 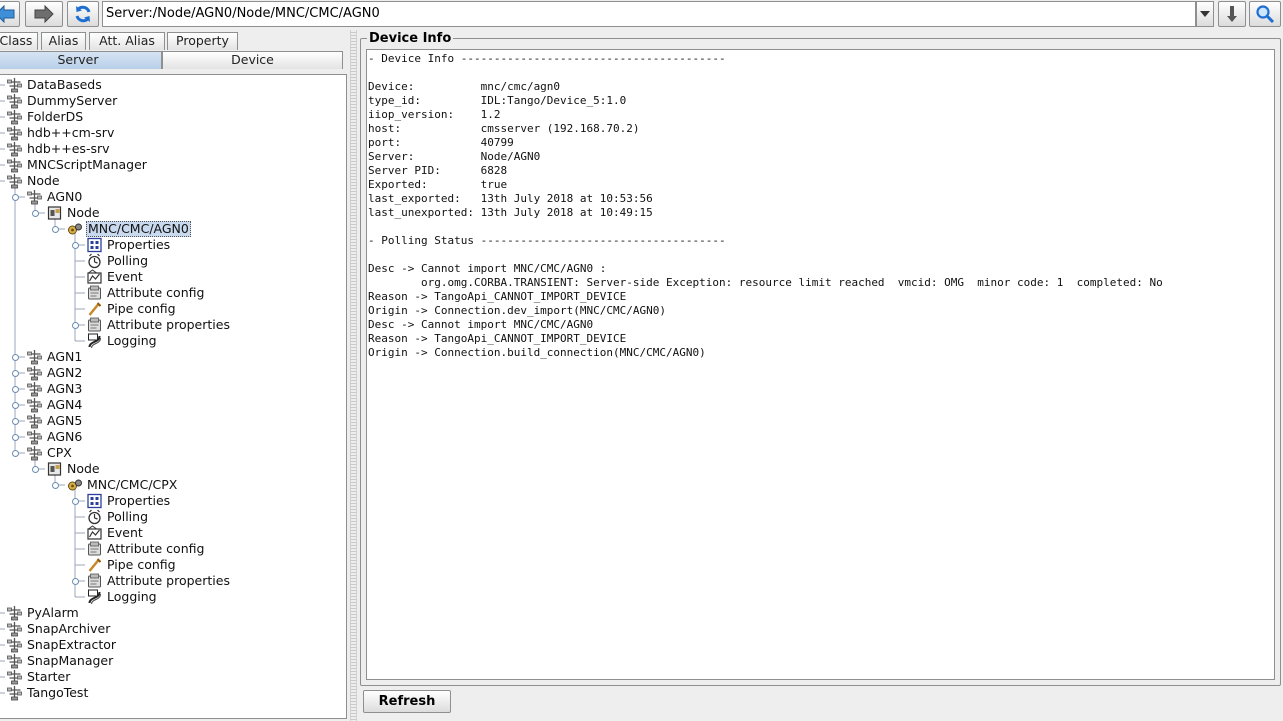 What do you see at coordinates (43, 613) in the screenshot?
I see `tree-node: PyAlarm` at bounding box center [43, 613].